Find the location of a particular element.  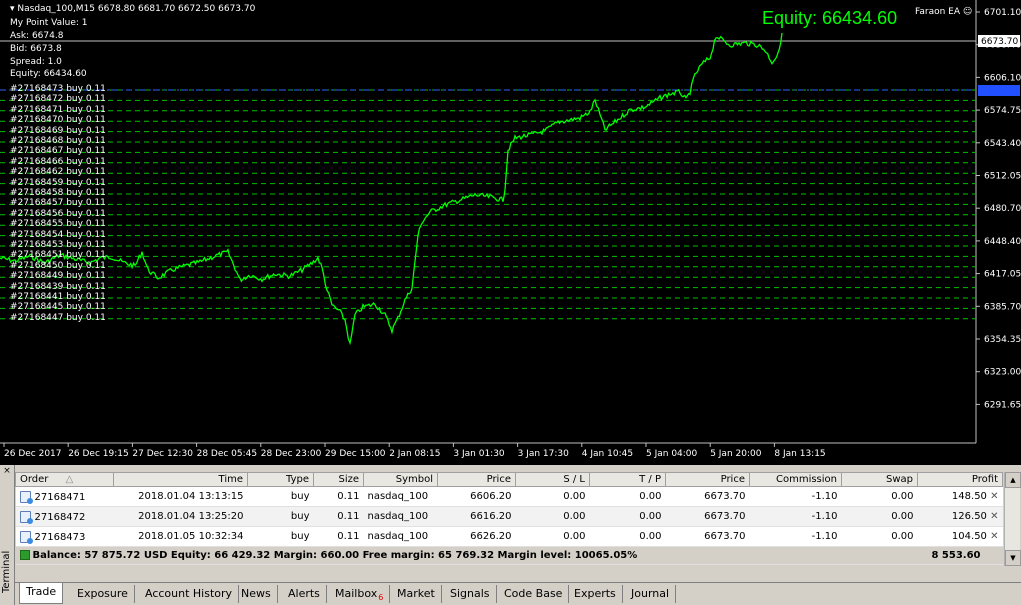

price-tick-label: 6543.40 is located at coordinates (1002, 144).